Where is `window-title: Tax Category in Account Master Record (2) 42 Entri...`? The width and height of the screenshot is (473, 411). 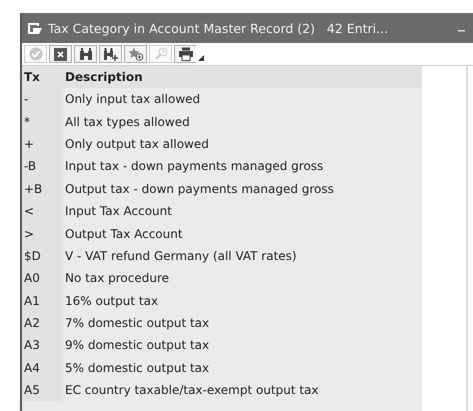
window-title: Tax Category in Account Master Record (2) 42 Entri... is located at coordinates (219, 28).